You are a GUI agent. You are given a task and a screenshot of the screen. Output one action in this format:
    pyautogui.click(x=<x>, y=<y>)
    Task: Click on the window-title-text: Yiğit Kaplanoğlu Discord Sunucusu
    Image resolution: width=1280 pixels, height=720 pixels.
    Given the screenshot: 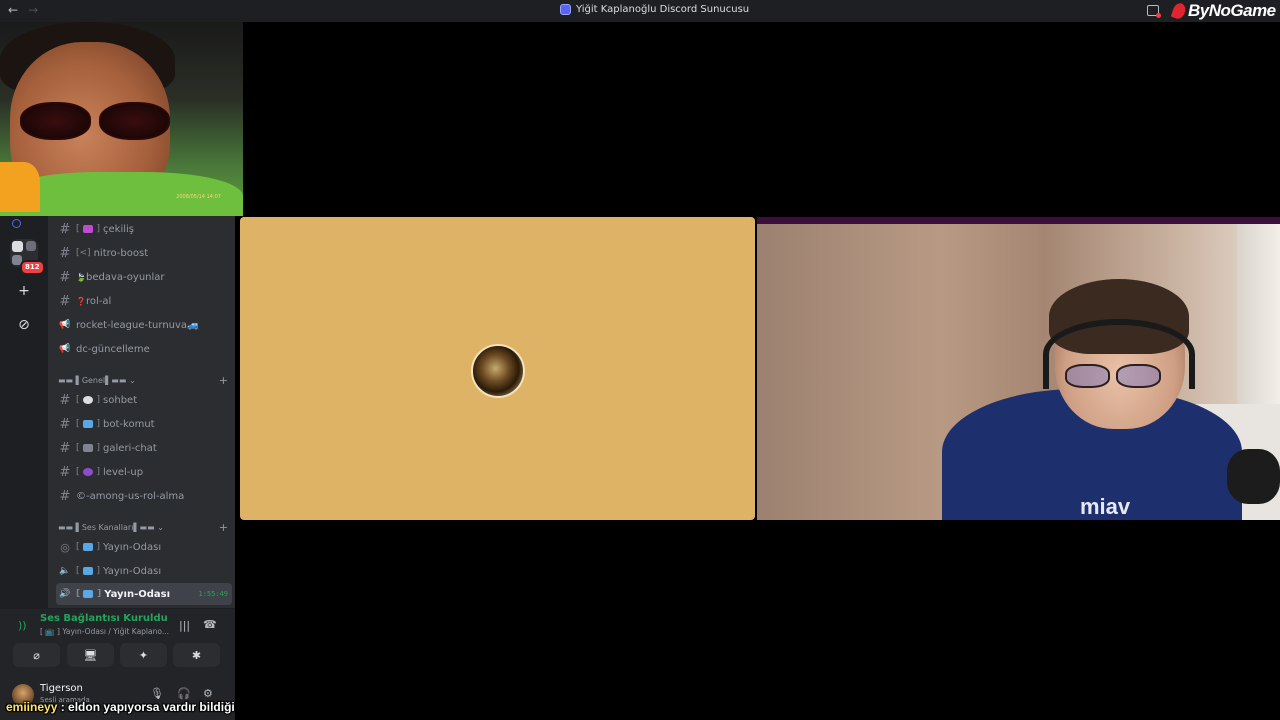 What is the action you would take?
    pyautogui.click(x=663, y=9)
    